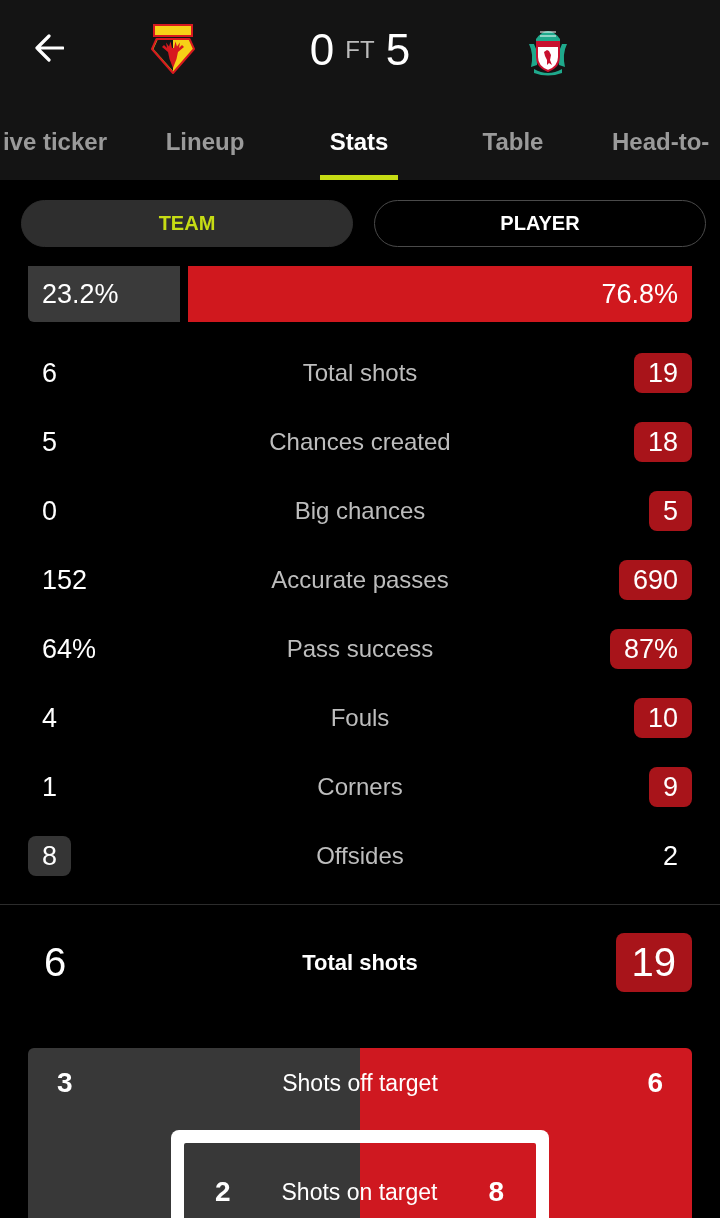  Describe the element at coordinates (172, 49) in the screenshot. I see `team-crest-icon` at that location.